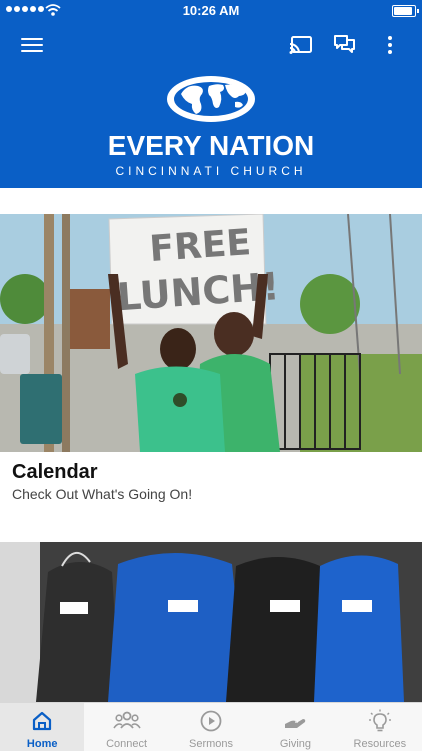 This screenshot has width=422, height=751. Describe the element at coordinates (211, 171) in the screenshot. I see `brand-subtitle: CINCINNATI CHURCH` at that location.